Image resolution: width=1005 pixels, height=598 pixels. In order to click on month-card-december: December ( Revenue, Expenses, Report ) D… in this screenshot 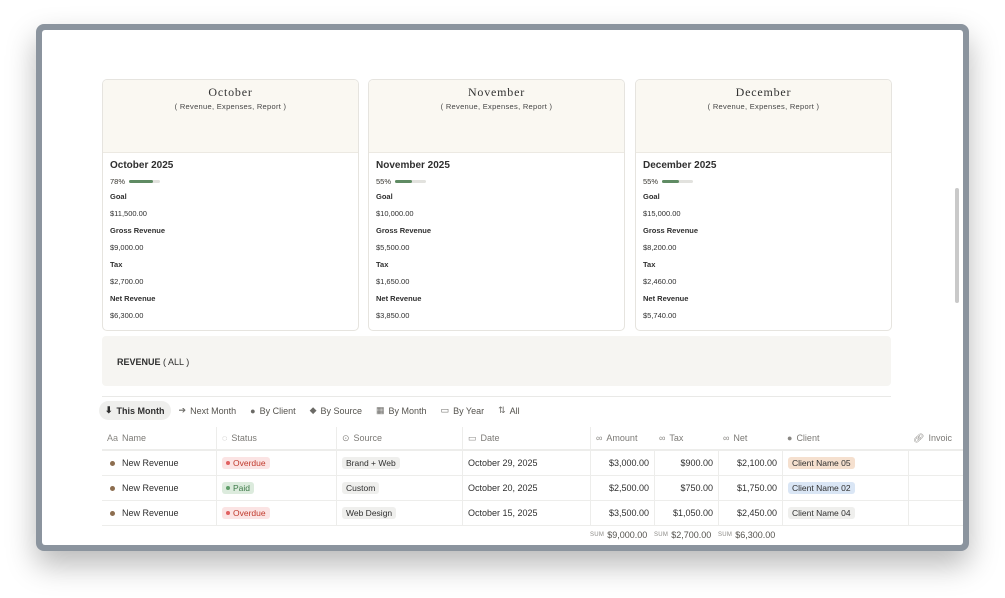, I will do `click(763, 205)`.